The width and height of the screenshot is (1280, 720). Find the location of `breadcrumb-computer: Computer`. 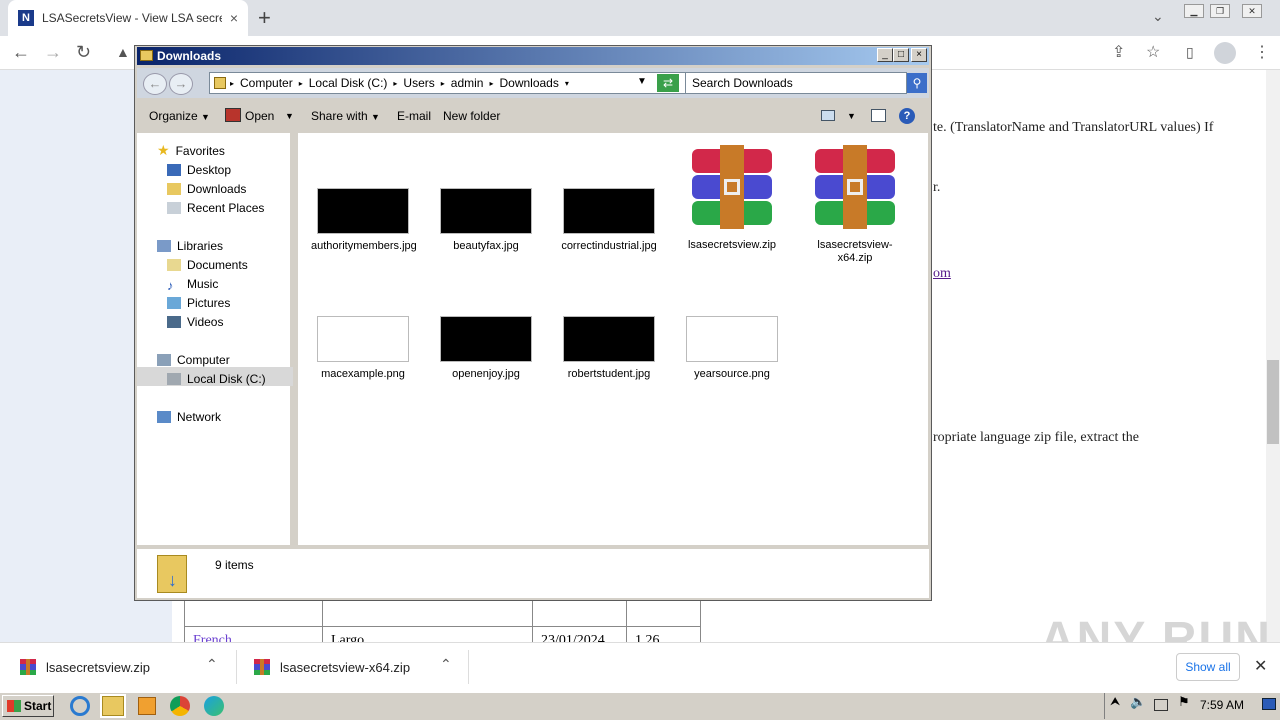

breadcrumb-computer: Computer is located at coordinates (266, 83).